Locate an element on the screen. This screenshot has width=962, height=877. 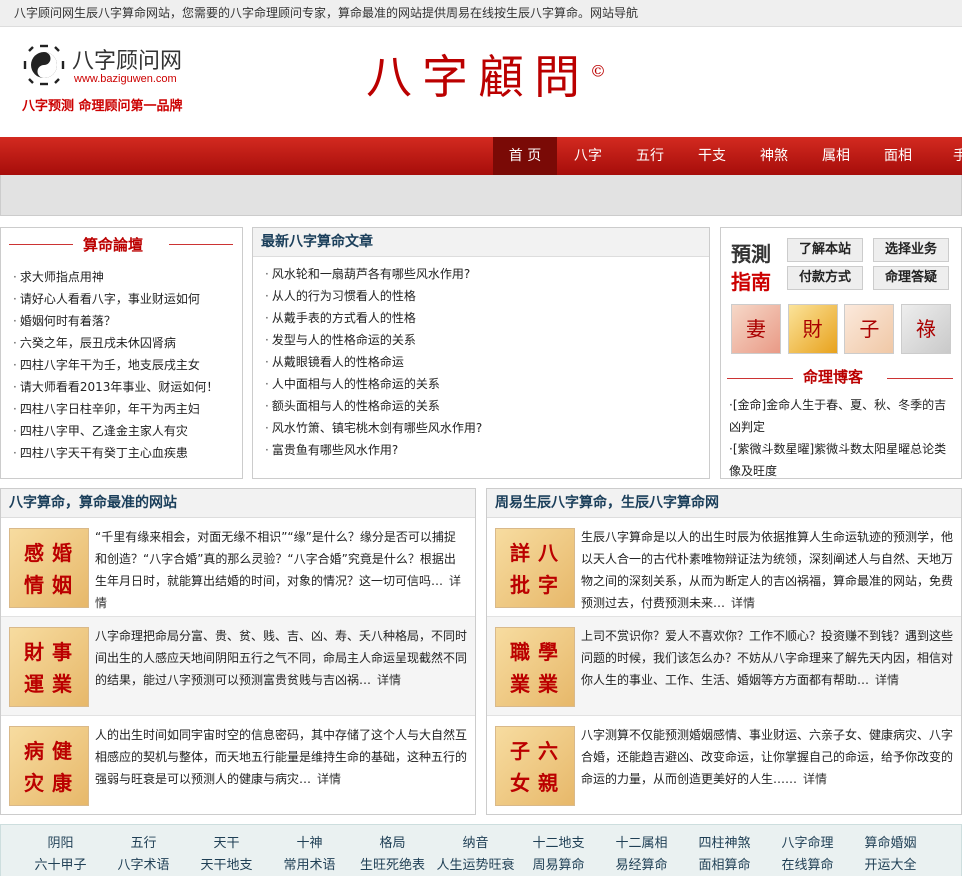
zhouyi-section-title: 周易生辰八字算命，生辰八字算命网 is located at coordinates (724, 503).